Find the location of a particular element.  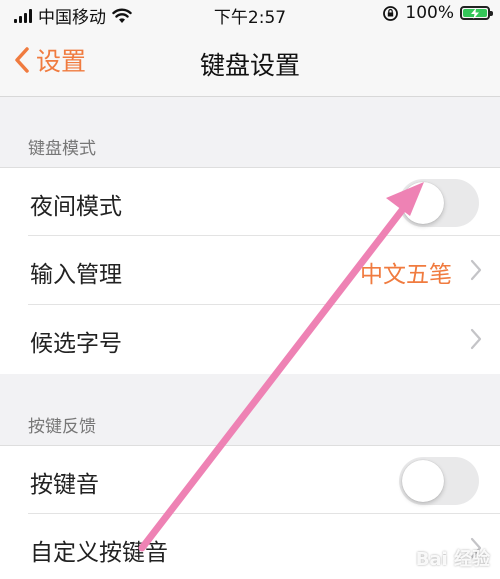

status-right: 100% is located at coordinates (437, 13).